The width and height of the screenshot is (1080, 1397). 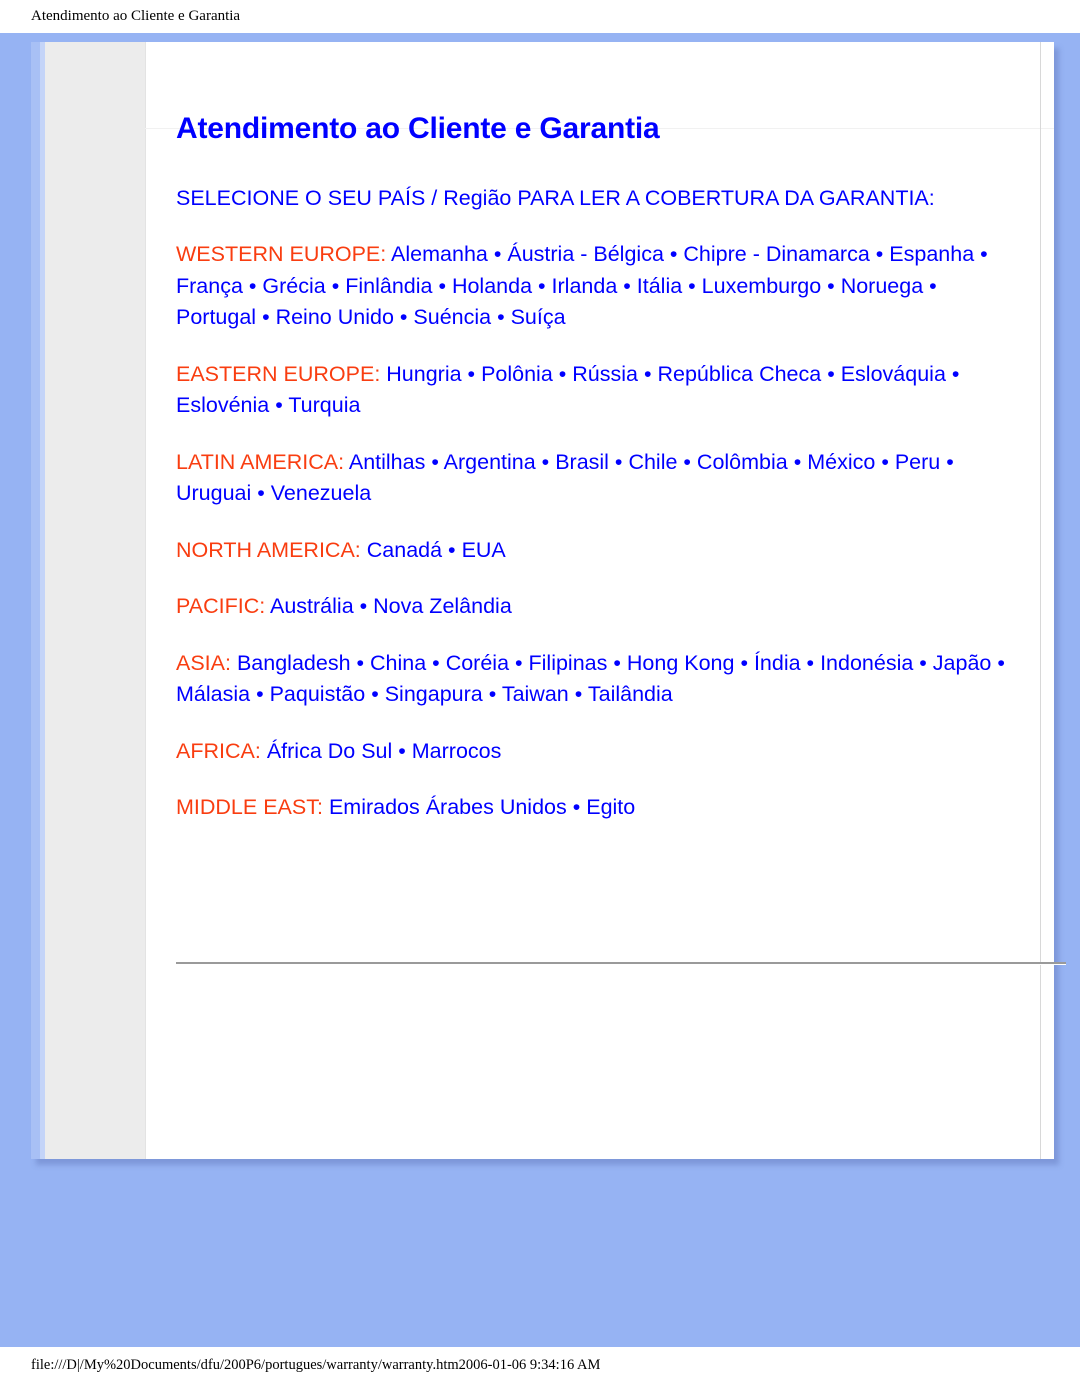 I want to click on country-link: Noruega, so click(x=882, y=286).